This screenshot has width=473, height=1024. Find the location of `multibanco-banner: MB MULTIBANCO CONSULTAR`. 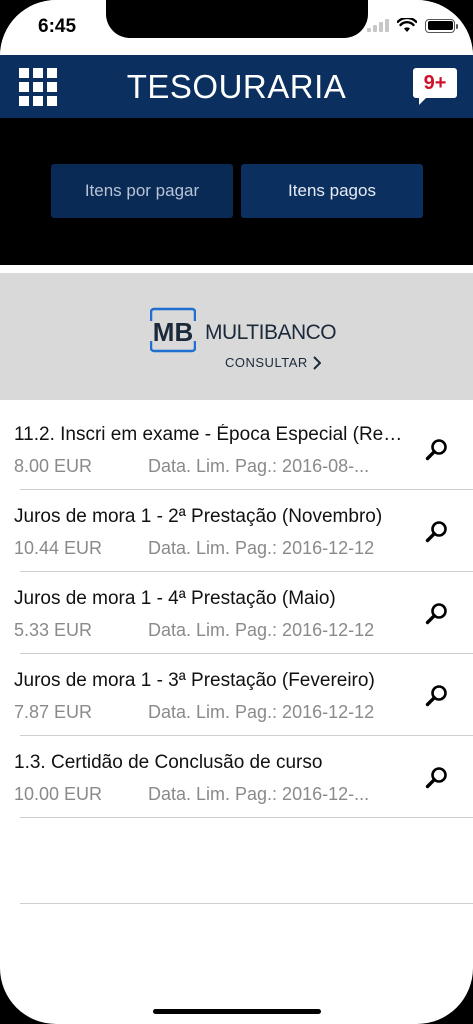

multibanco-banner: MB MULTIBANCO CONSULTAR is located at coordinates (236, 336).